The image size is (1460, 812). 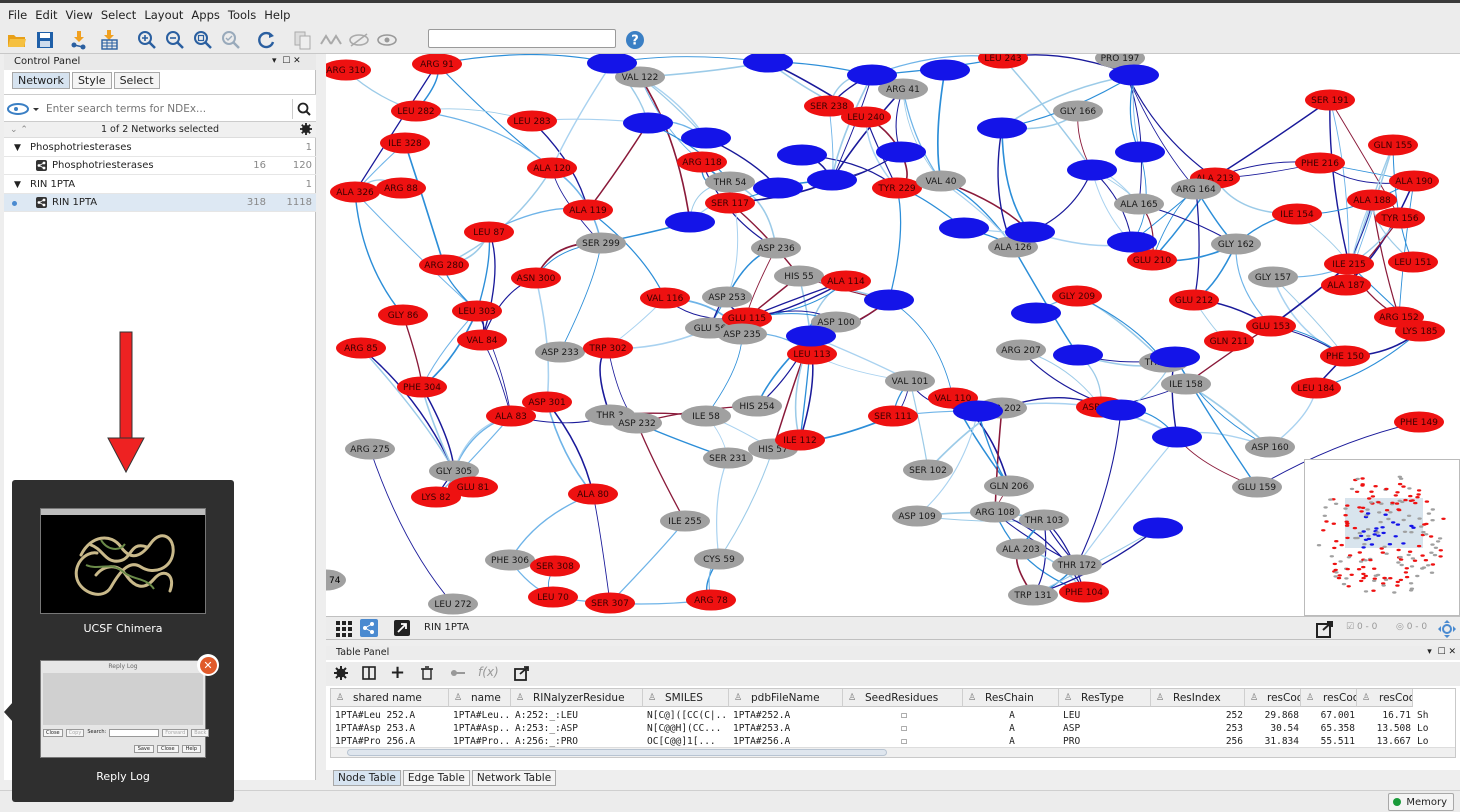 I want to click on node-arg-108: ARG 108, so click(x=995, y=512).